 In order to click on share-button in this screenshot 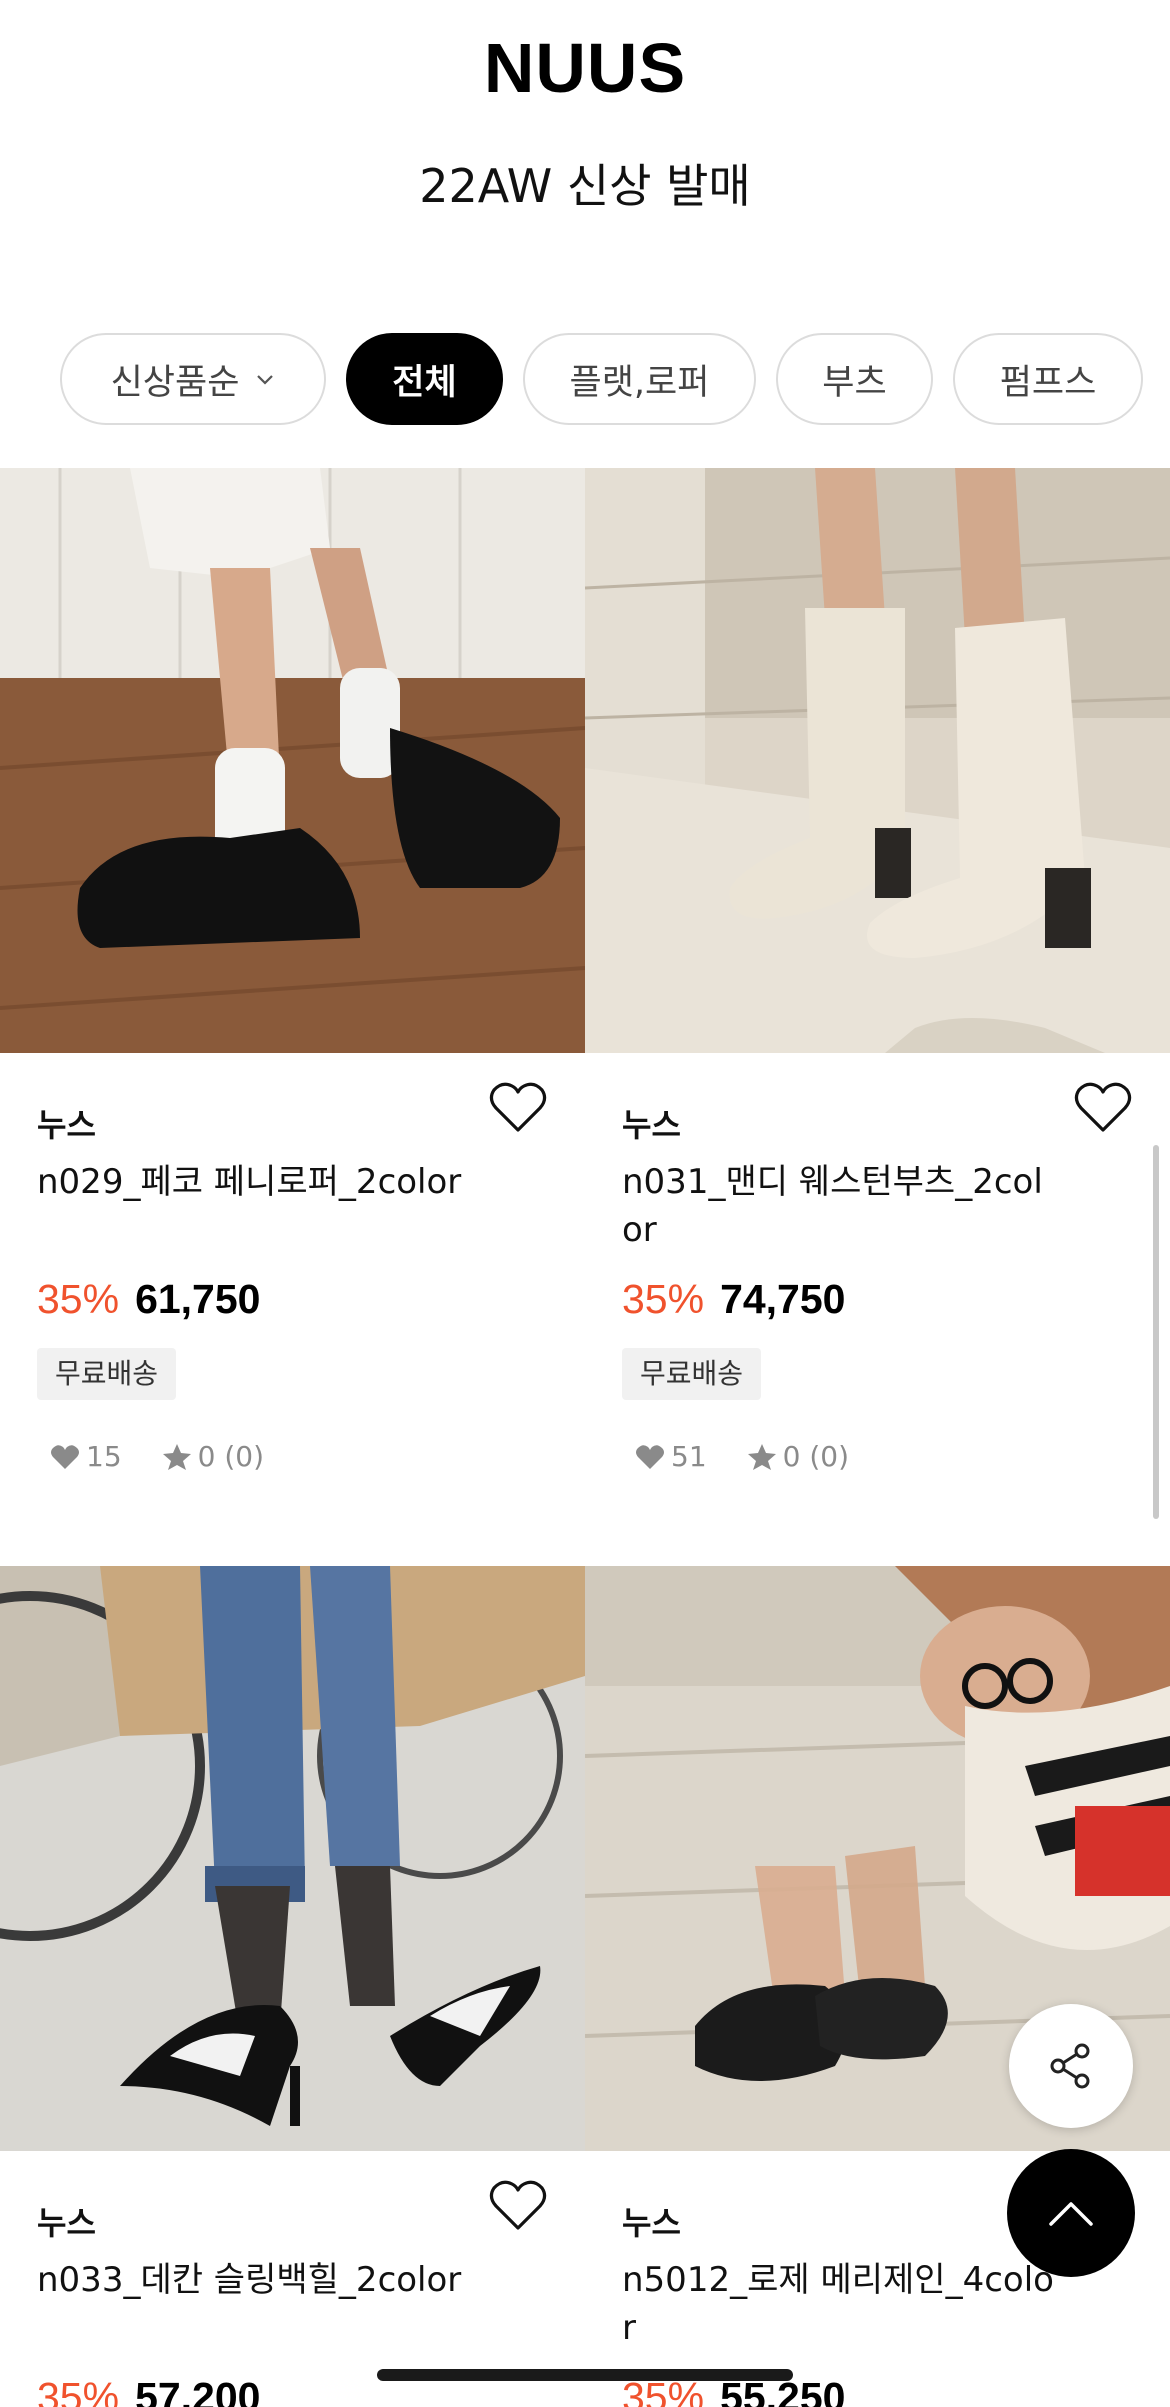, I will do `click(1071, 2066)`.